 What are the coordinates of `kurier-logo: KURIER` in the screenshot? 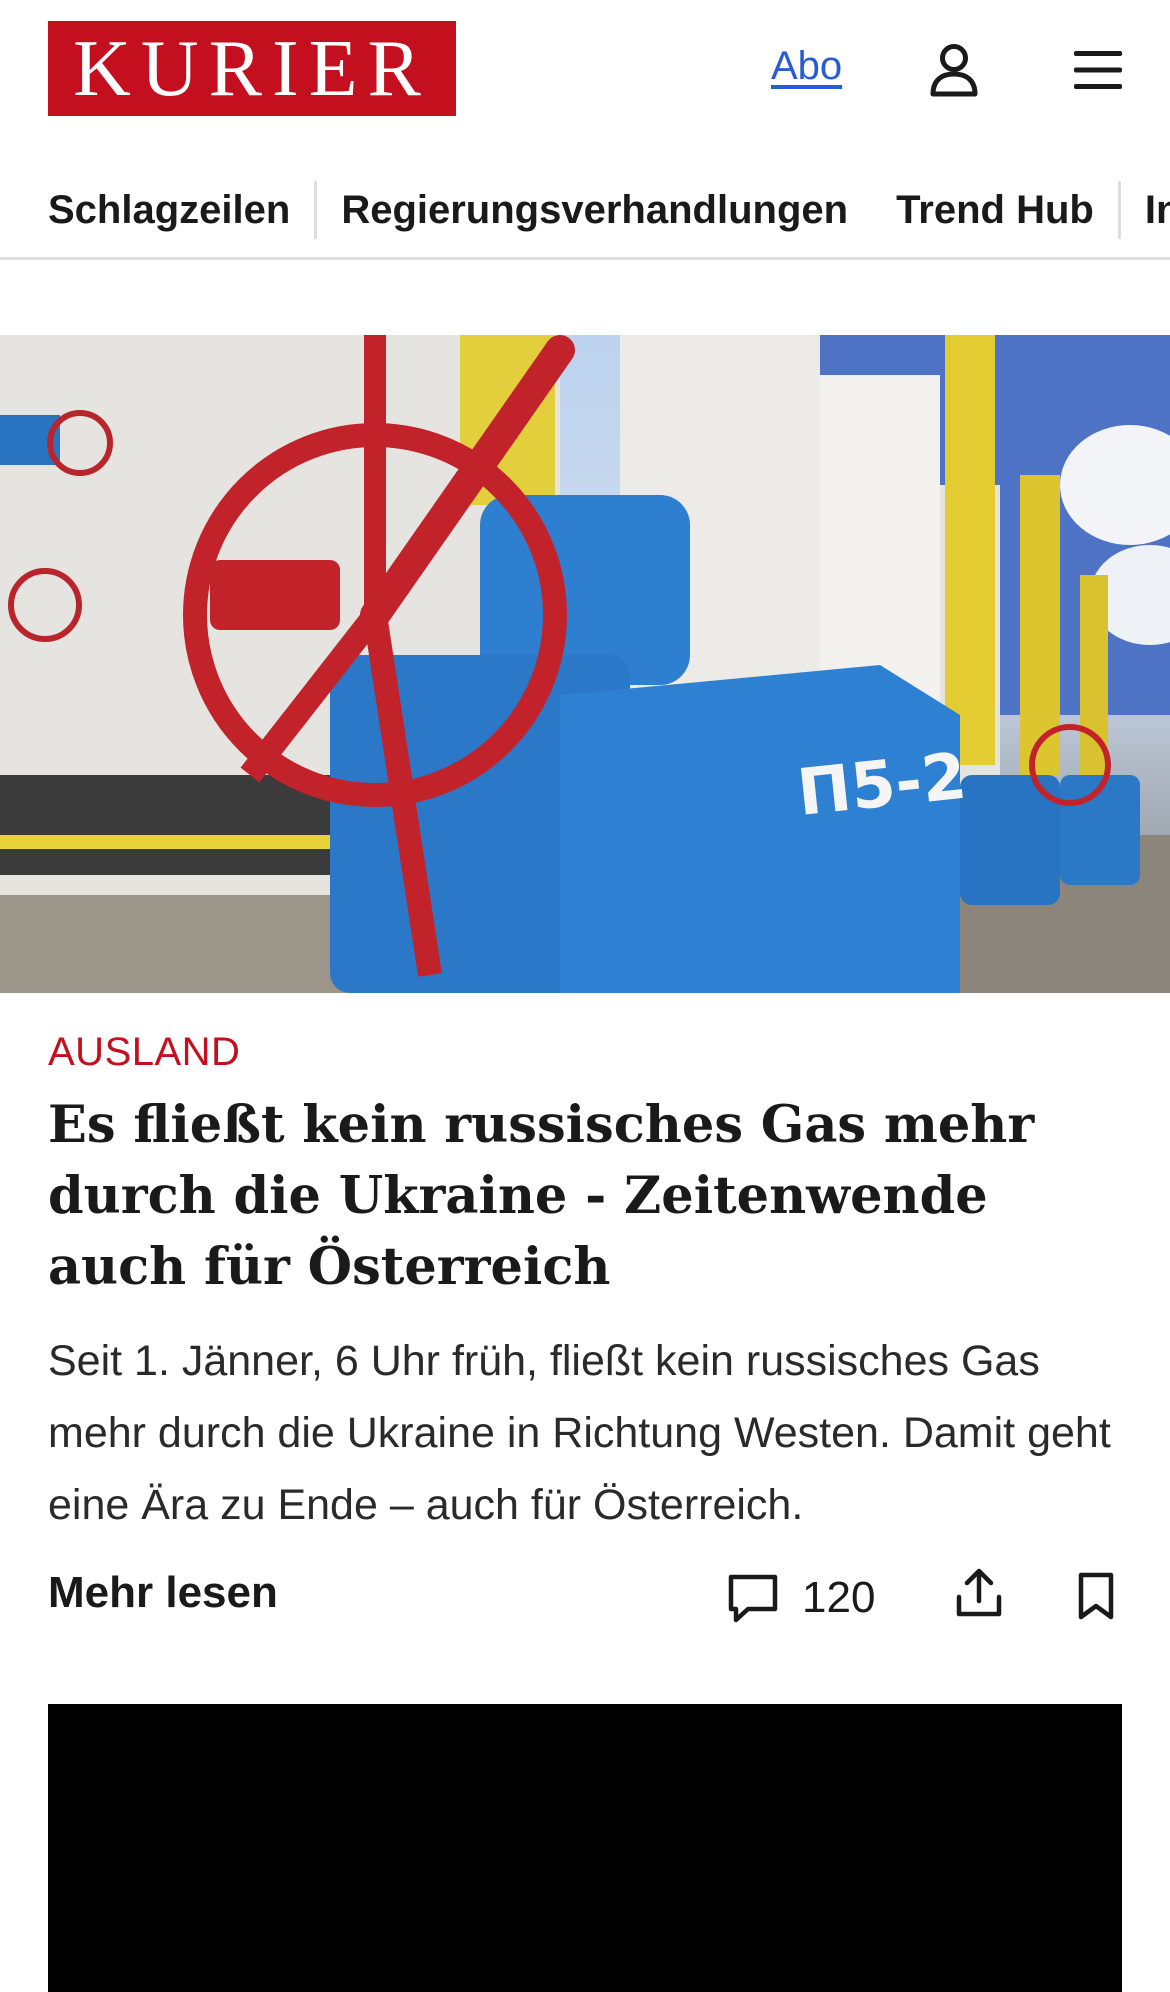 It's located at (252, 68).